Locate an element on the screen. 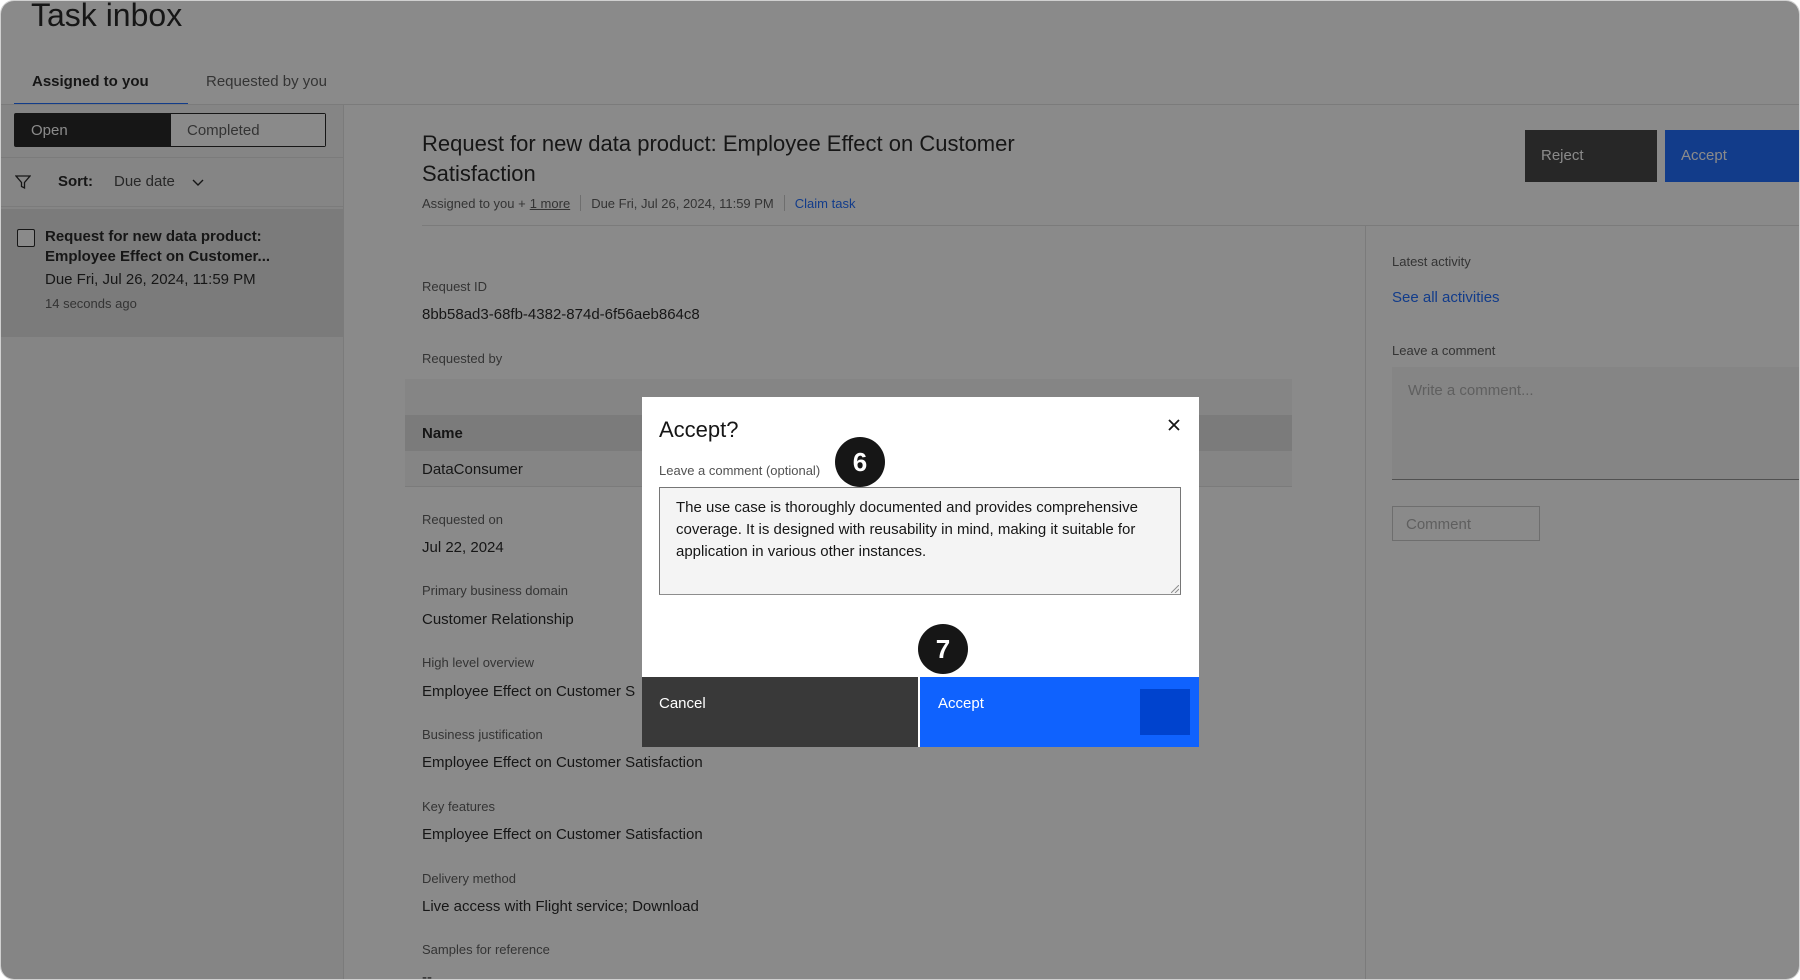 The image size is (1800, 980). focus-indicator is located at coordinates (1165, 712).